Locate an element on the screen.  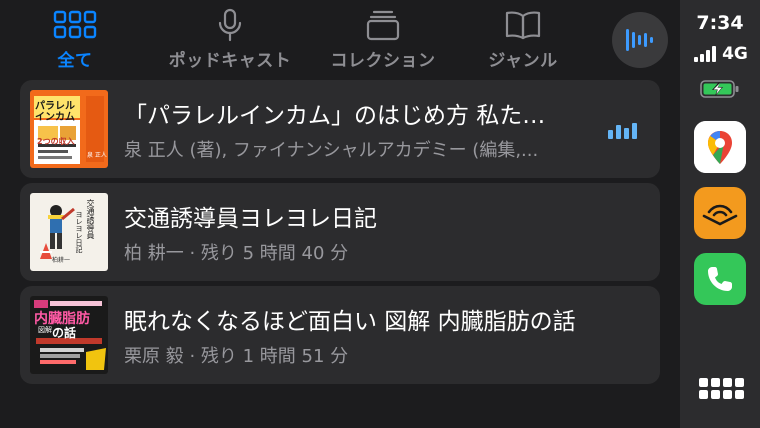
tab-podcast-label: ポッドキャスト is located at coordinates (230, 61).